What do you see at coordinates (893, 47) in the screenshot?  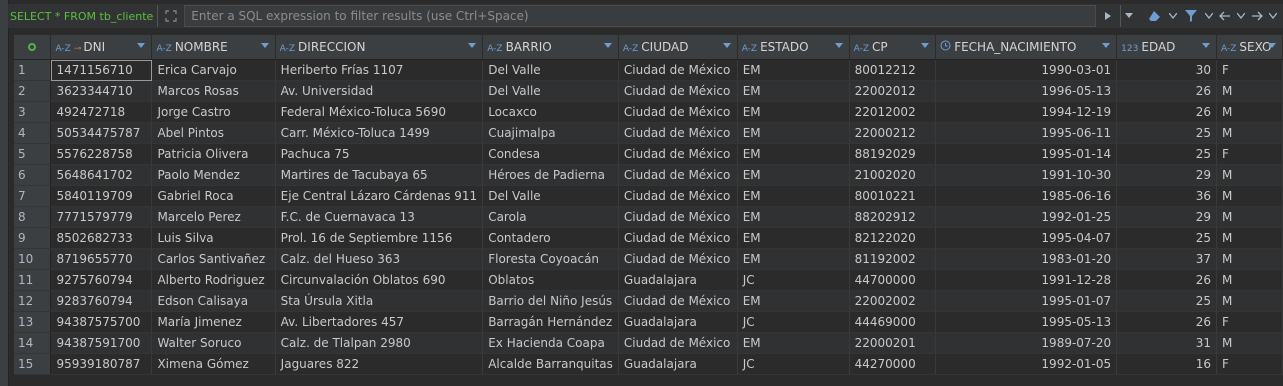 I see `column-header-cp: A-Z CP` at bounding box center [893, 47].